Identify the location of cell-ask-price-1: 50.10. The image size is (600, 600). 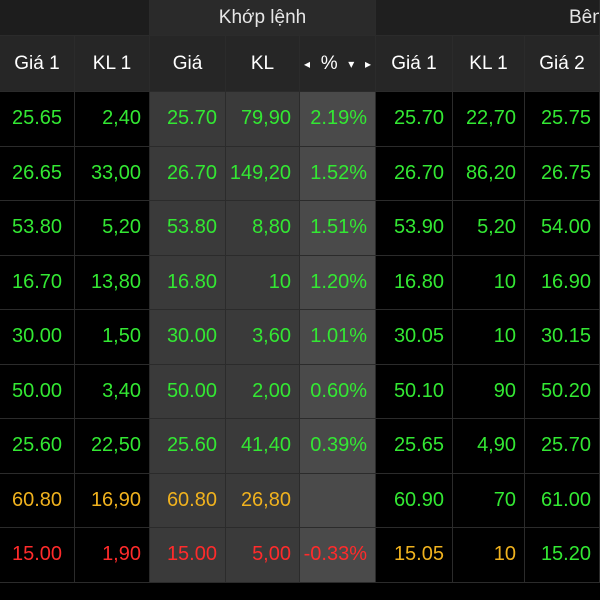
(414, 391).